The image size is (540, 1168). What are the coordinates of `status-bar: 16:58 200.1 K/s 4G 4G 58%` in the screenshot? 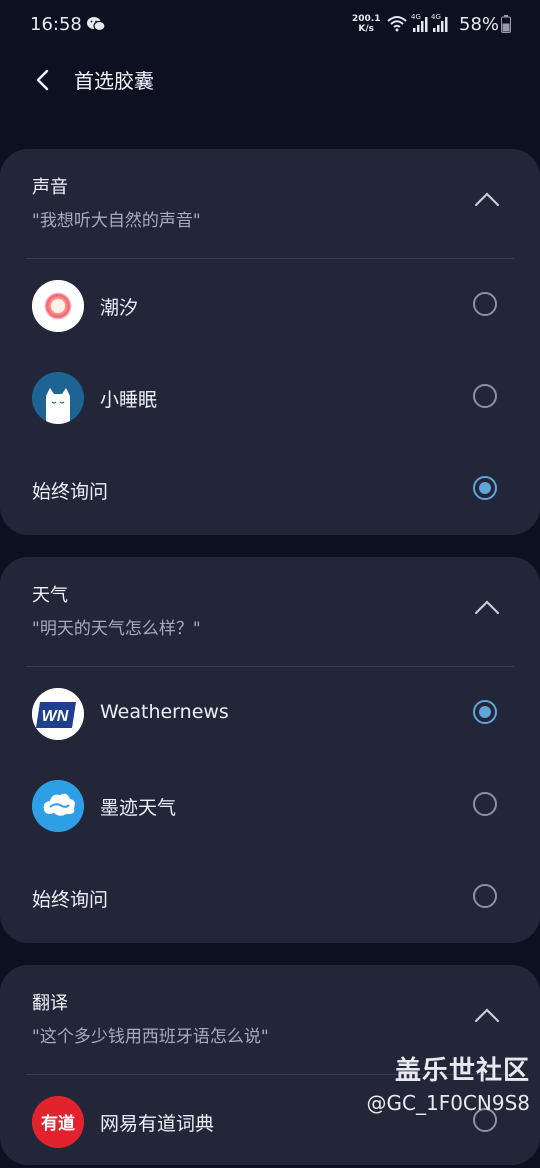 It's located at (270, 25).